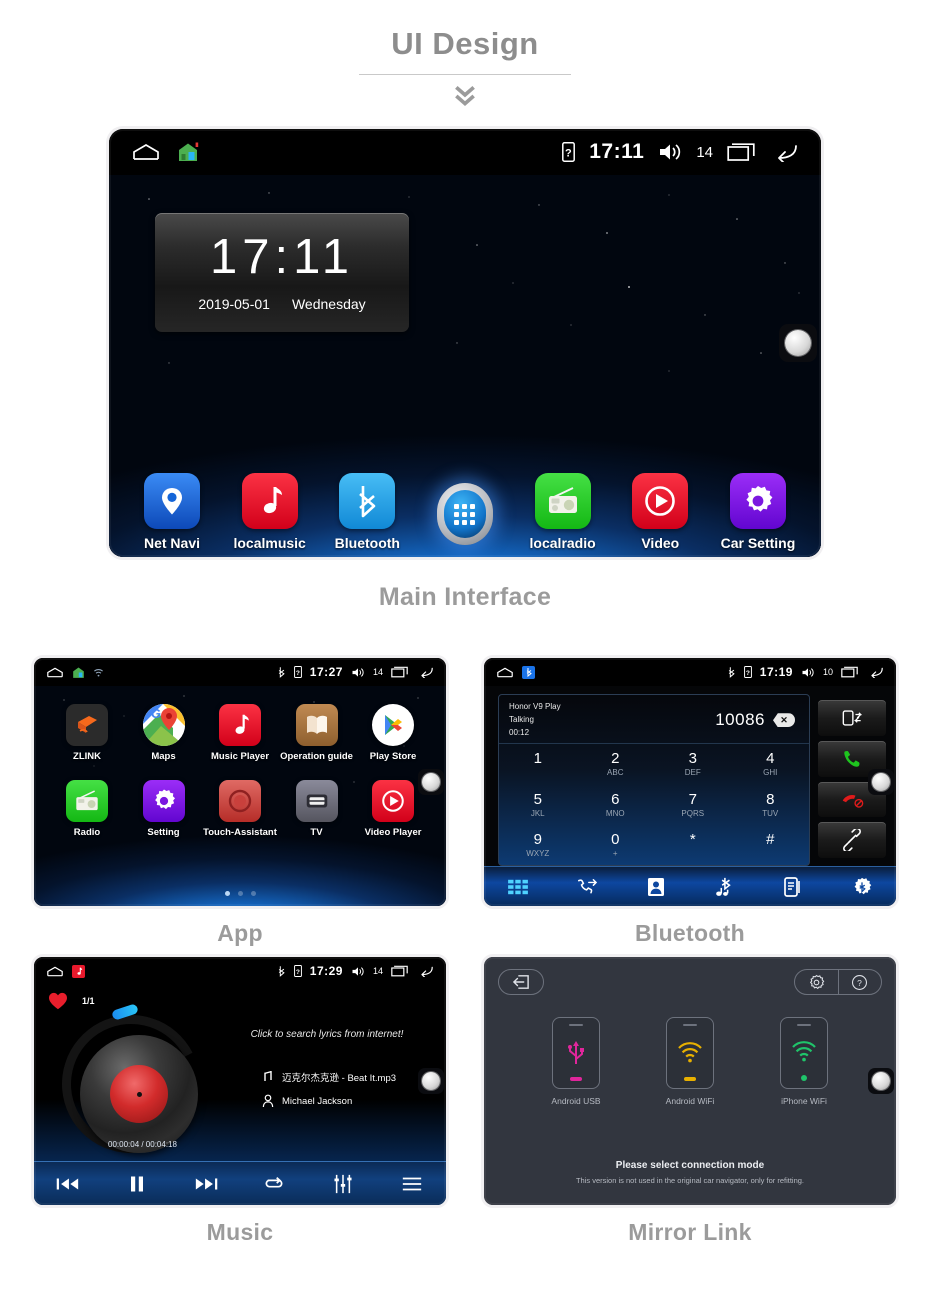 The height and width of the screenshot is (1291, 930). I want to click on previous-track-icon, so click(68, 1184).